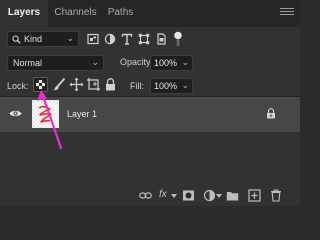 The height and width of the screenshot is (240, 320). What do you see at coordinates (110, 39) in the screenshot?
I see `adjustment-filter-icon` at bounding box center [110, 39].